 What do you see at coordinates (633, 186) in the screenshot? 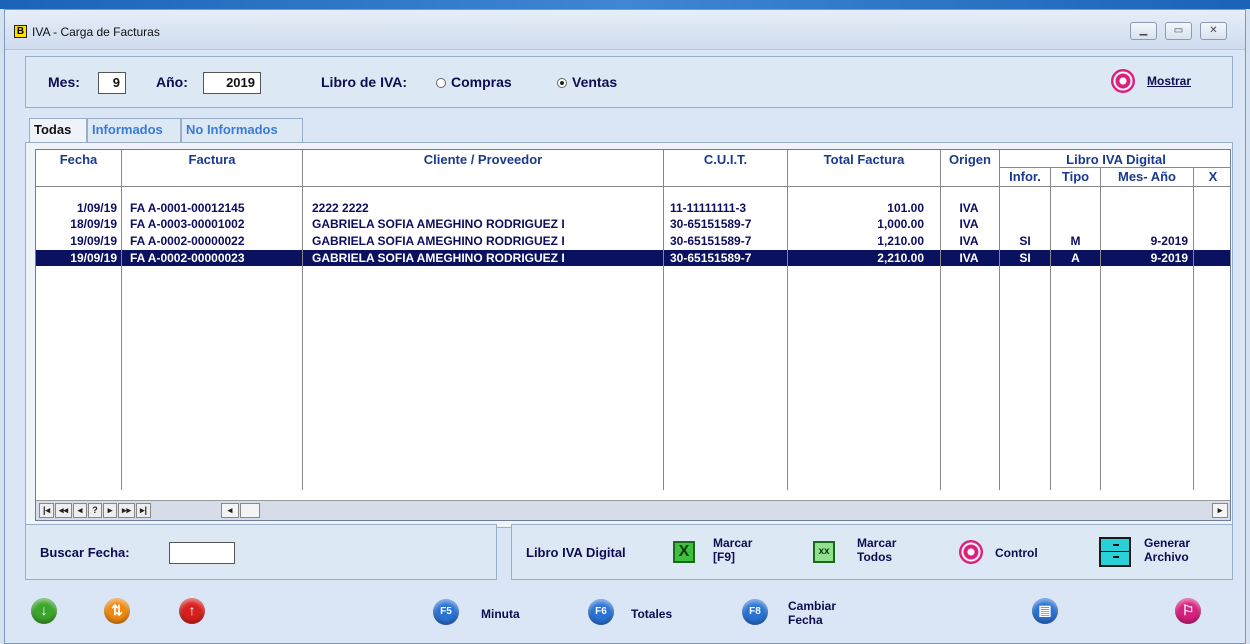
I see `header-bottom-line` at bounding box center [633, 186].